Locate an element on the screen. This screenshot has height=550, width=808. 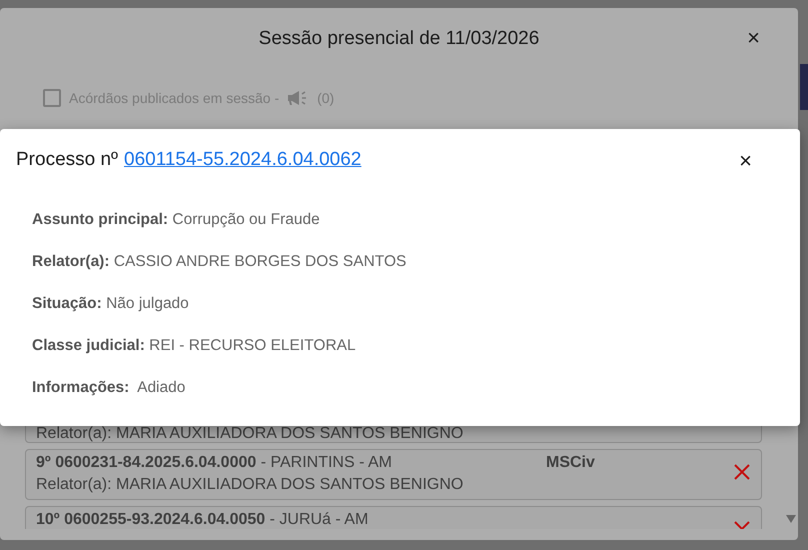
scroll-down-icon is located at coordinates (791, 519).